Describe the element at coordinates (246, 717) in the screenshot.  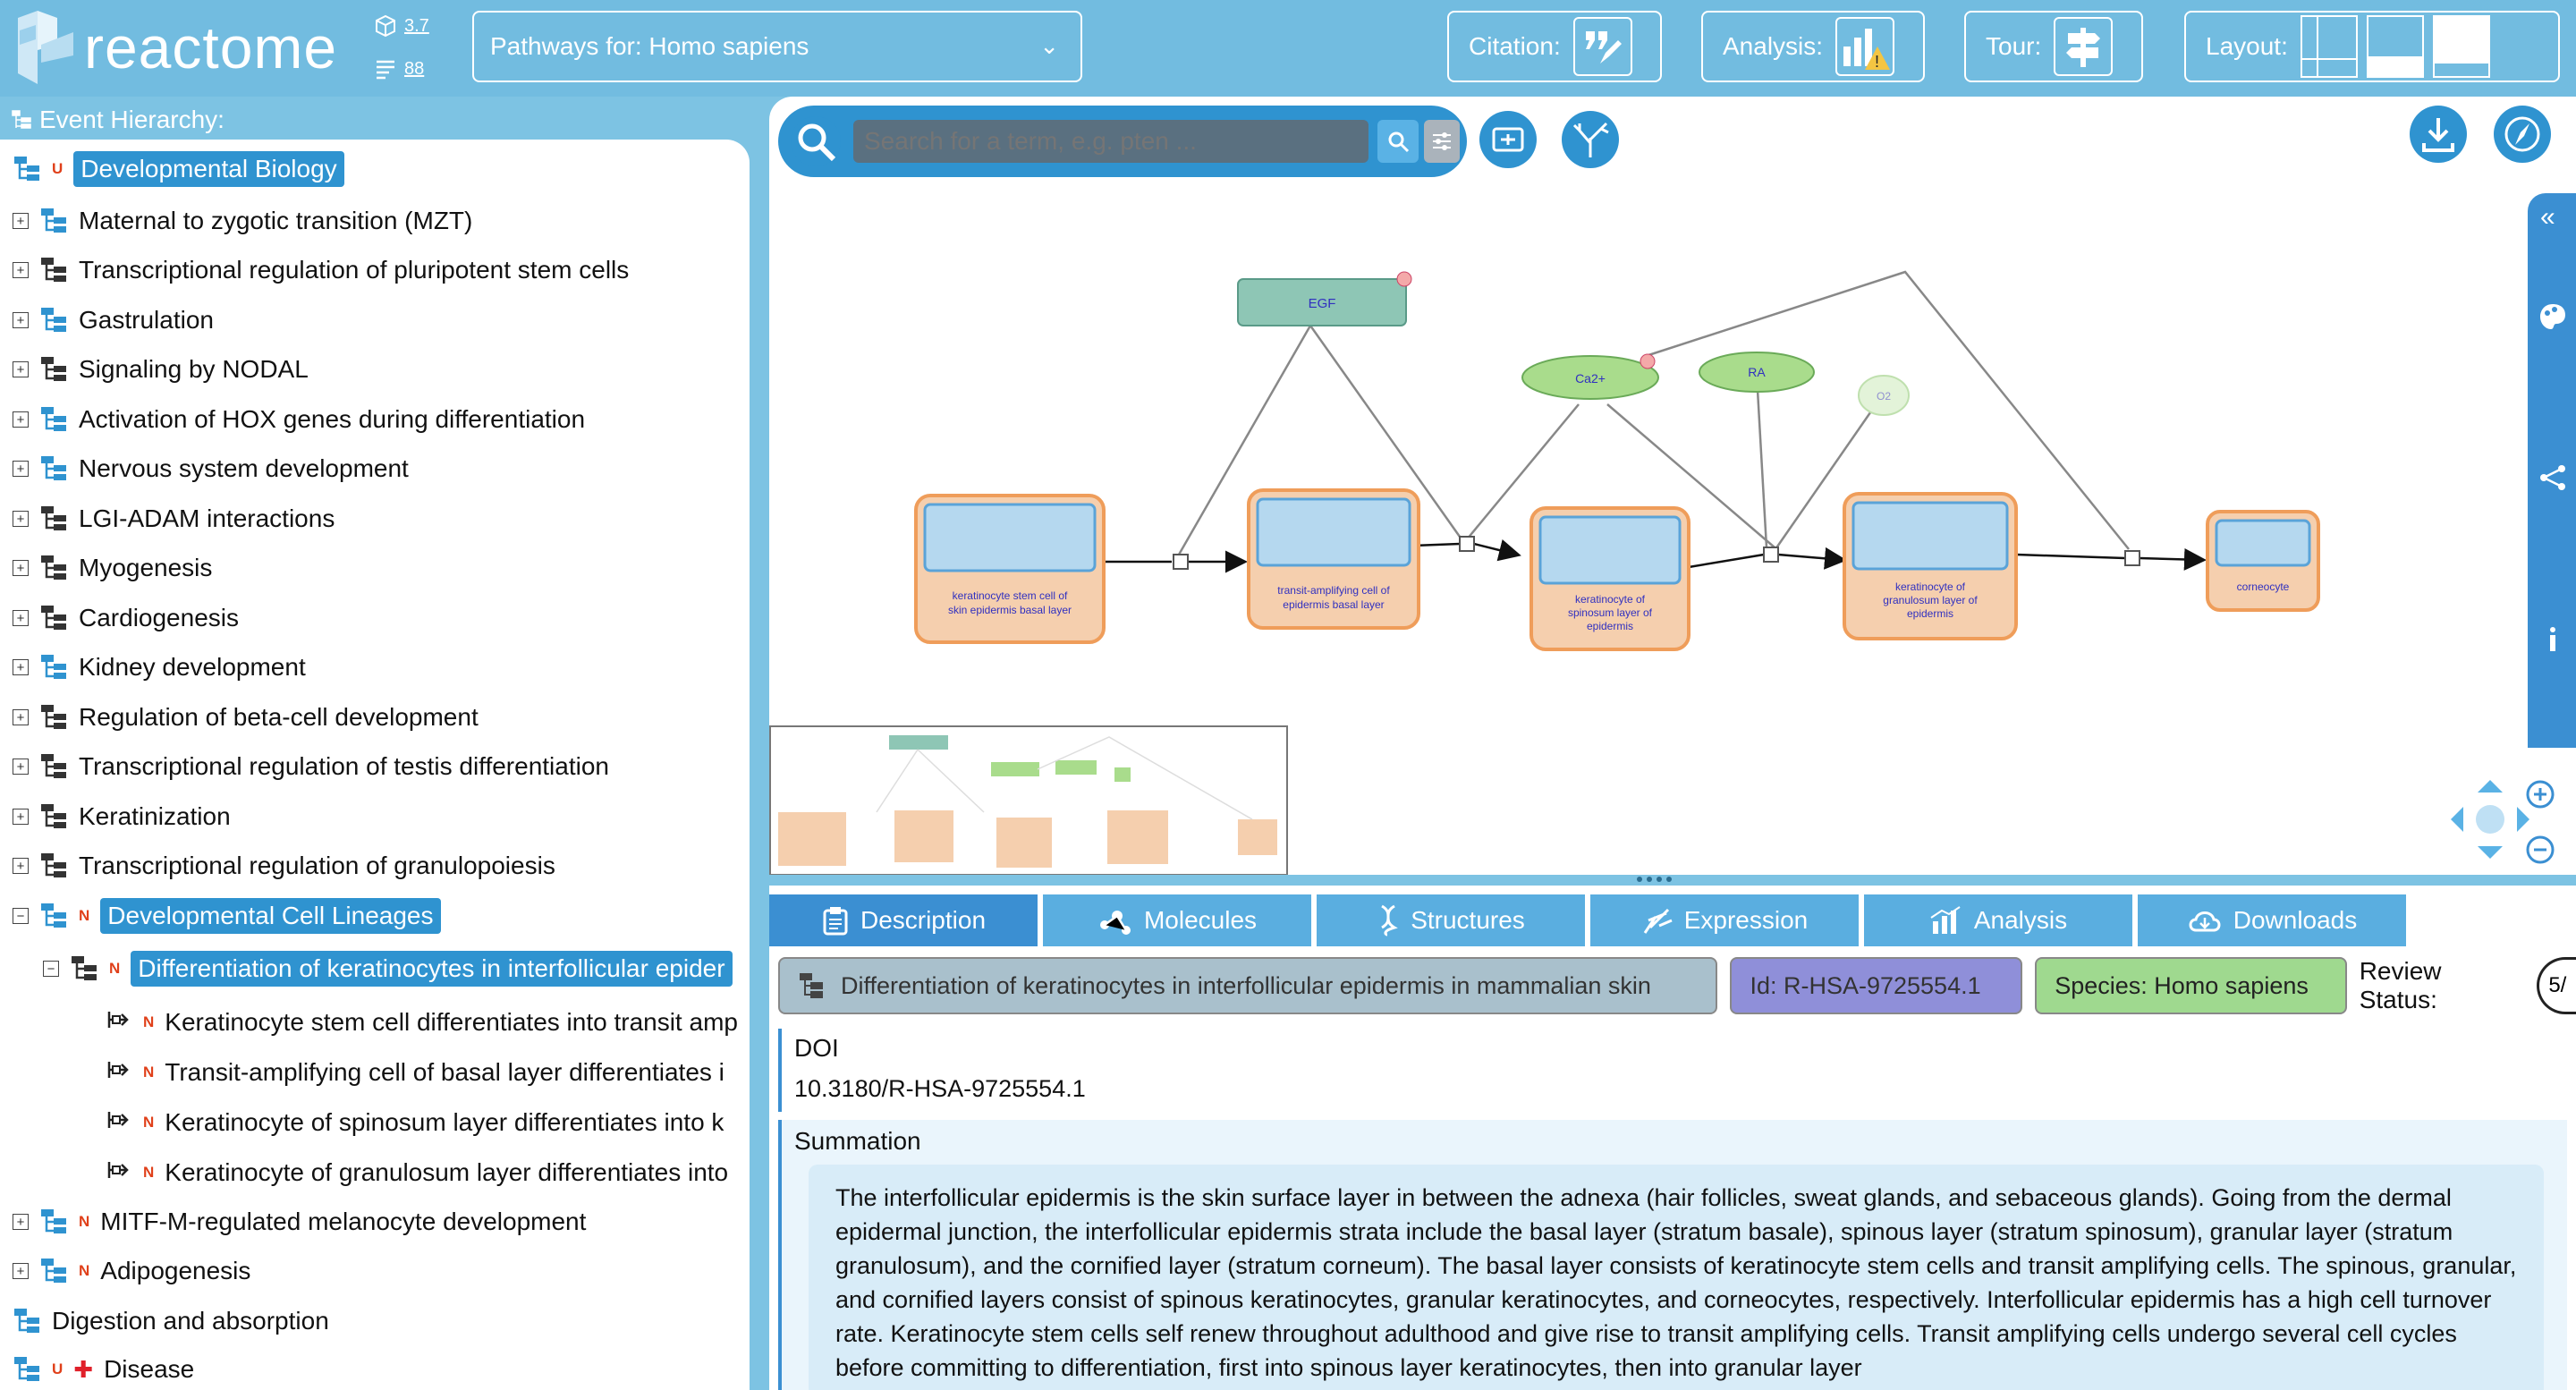
I see `tree-item: + Regulation of beta-cell development` at that location.